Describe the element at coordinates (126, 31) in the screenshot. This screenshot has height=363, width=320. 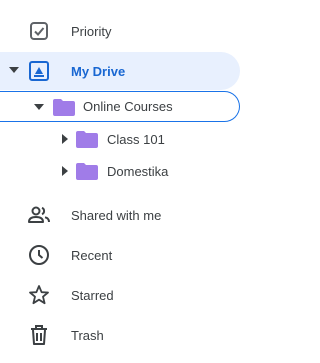
I see `sidebar-item-priority: Priority` at that location.